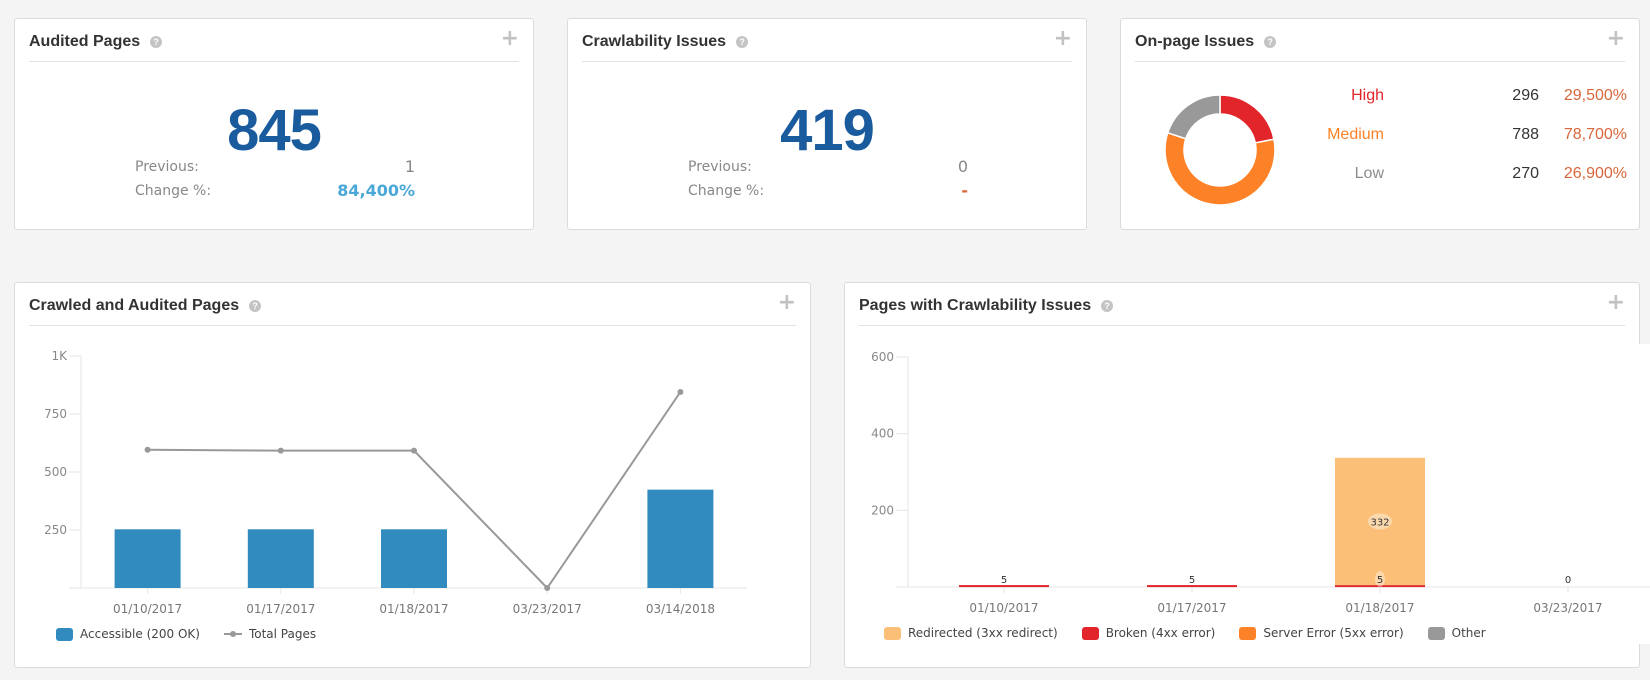 The height and width of the screenshot is (680, 1650). Describe the element at coordinates (282, 634) in the screenshot. I see `legend-label: Total Pages` at that location.